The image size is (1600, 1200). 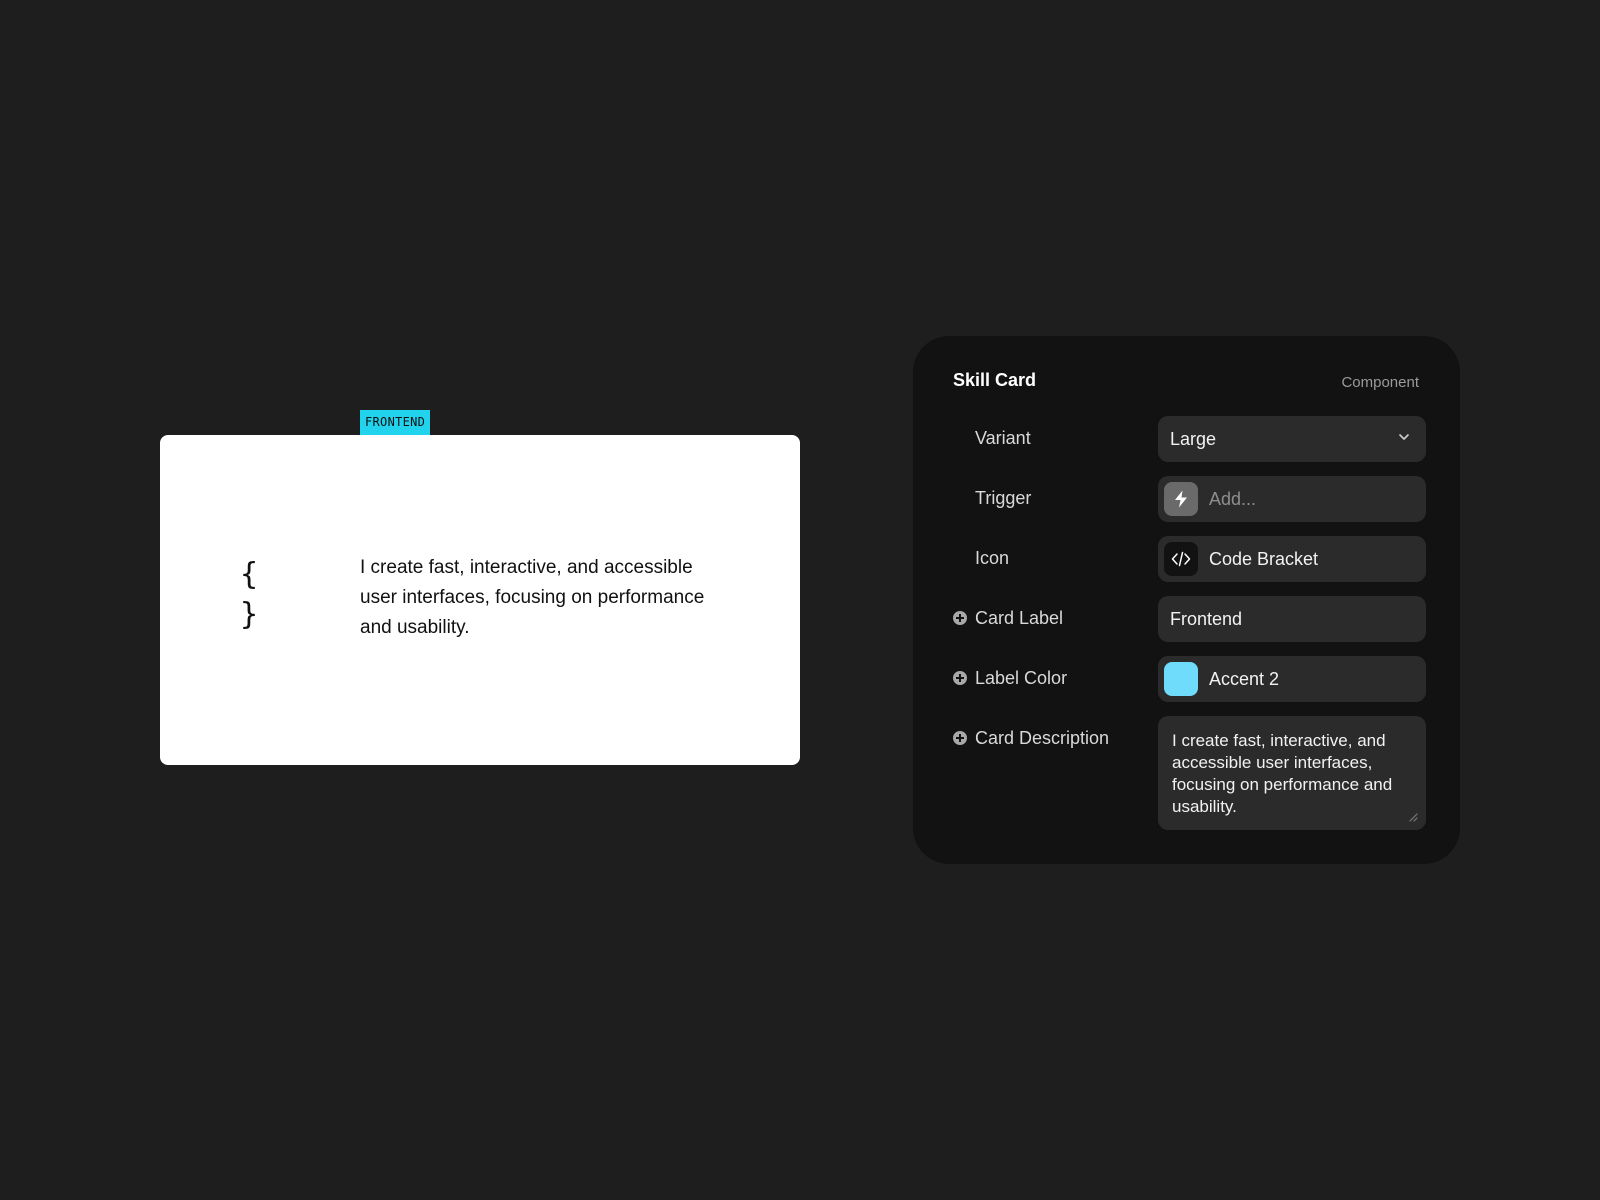 What do you see at coordinates (1292, 619) in the screenshot?
I see `card-label-input: Frontend` at bounding box center [1292, 619].